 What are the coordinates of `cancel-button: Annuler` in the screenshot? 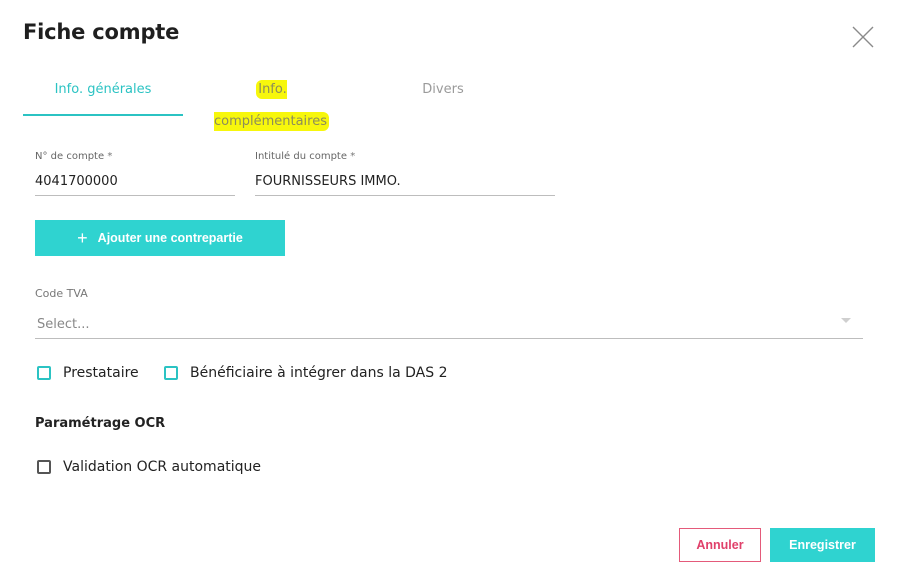 It's located at (720, 545).